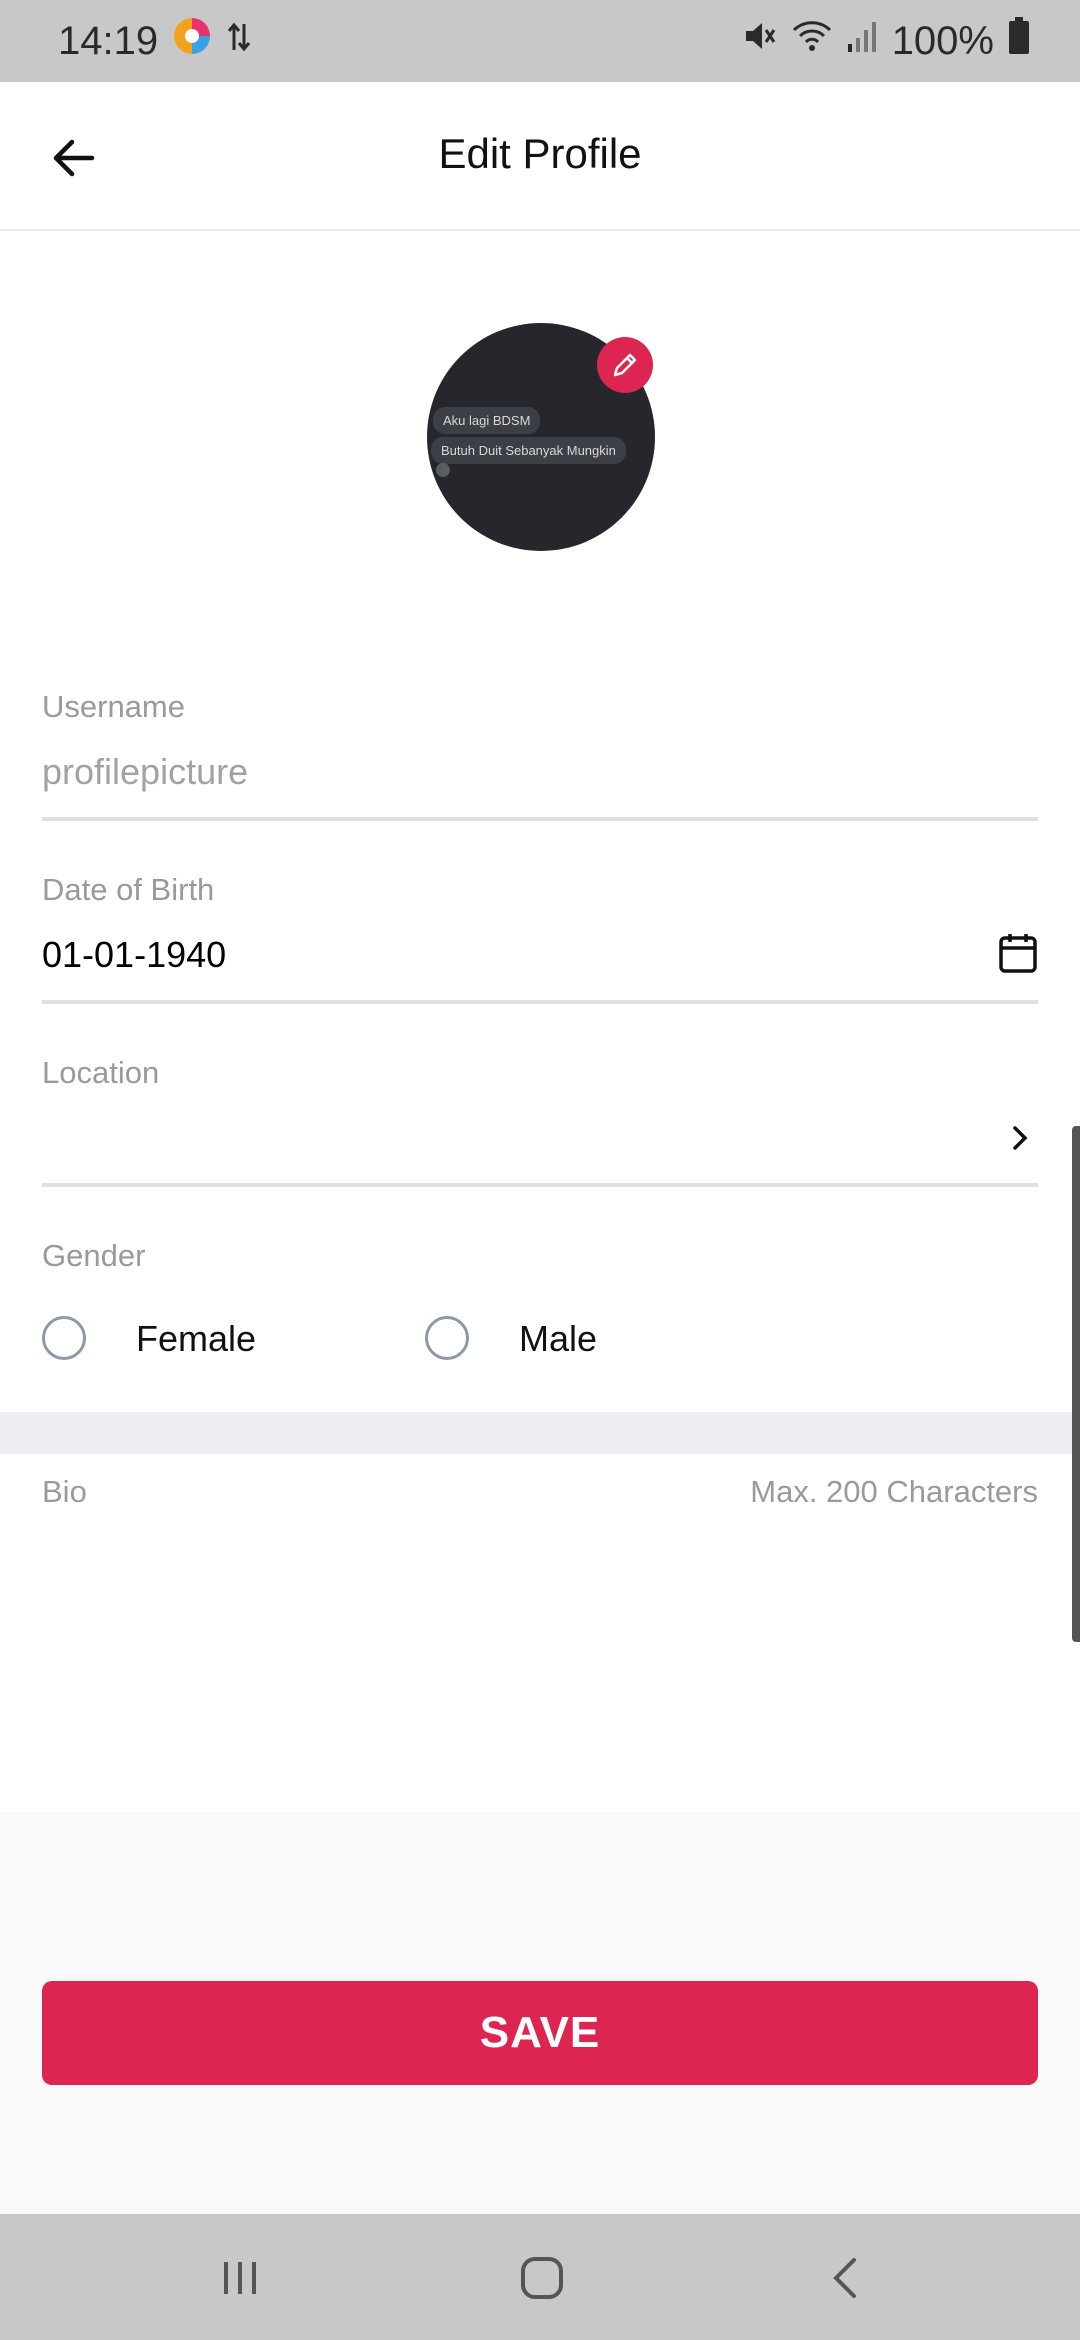  I want to click on battery-icon, so click(1019, 41).